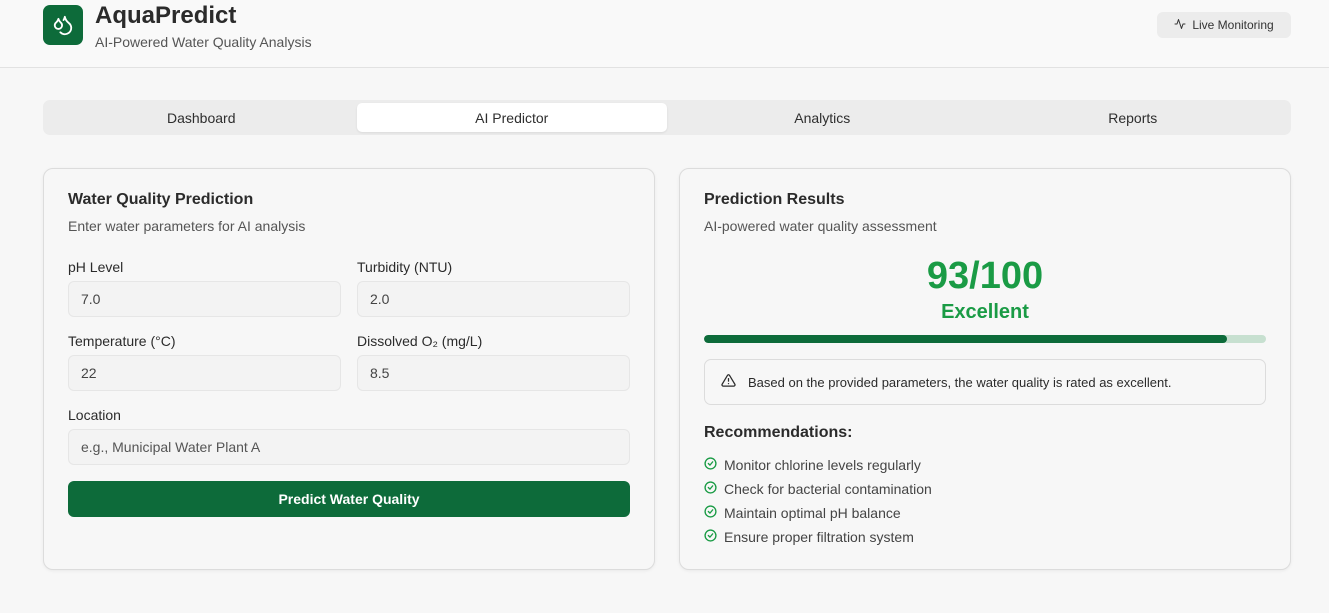 The image size is (1329, 613). I want to click on live-monitoring-label: Live Monitoring, so click(1233, 25).